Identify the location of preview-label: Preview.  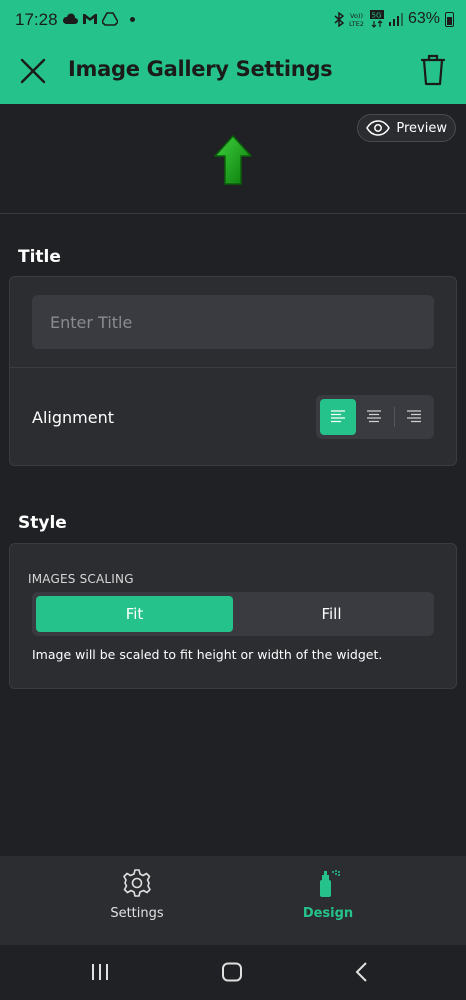
(421, 128).